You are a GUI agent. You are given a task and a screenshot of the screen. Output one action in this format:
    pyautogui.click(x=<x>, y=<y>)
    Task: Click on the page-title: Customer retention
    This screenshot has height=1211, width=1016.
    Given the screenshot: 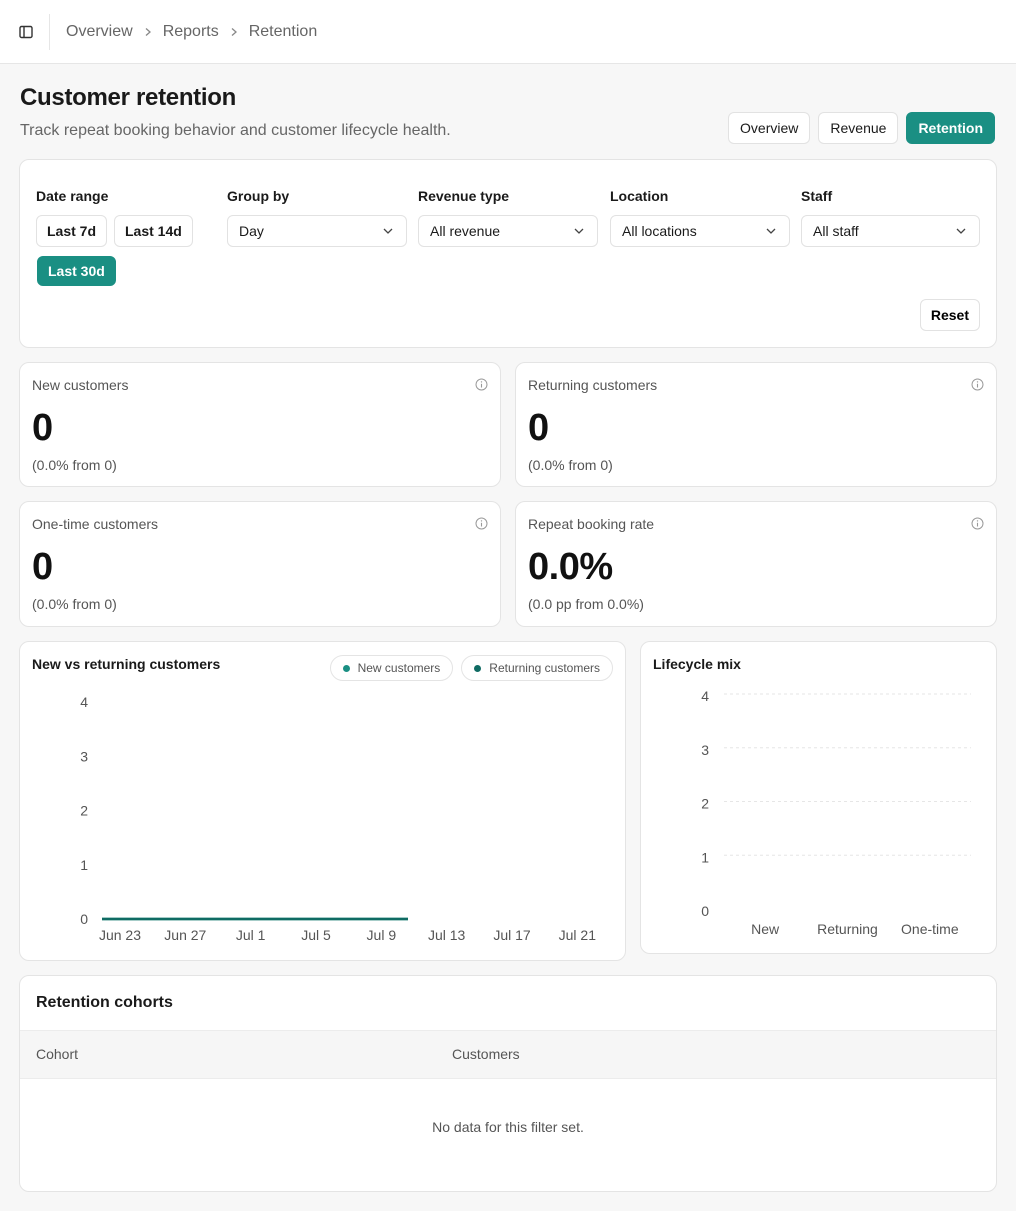 What is the action you would take?
    pyautogui.click(x=128, y=97)
    